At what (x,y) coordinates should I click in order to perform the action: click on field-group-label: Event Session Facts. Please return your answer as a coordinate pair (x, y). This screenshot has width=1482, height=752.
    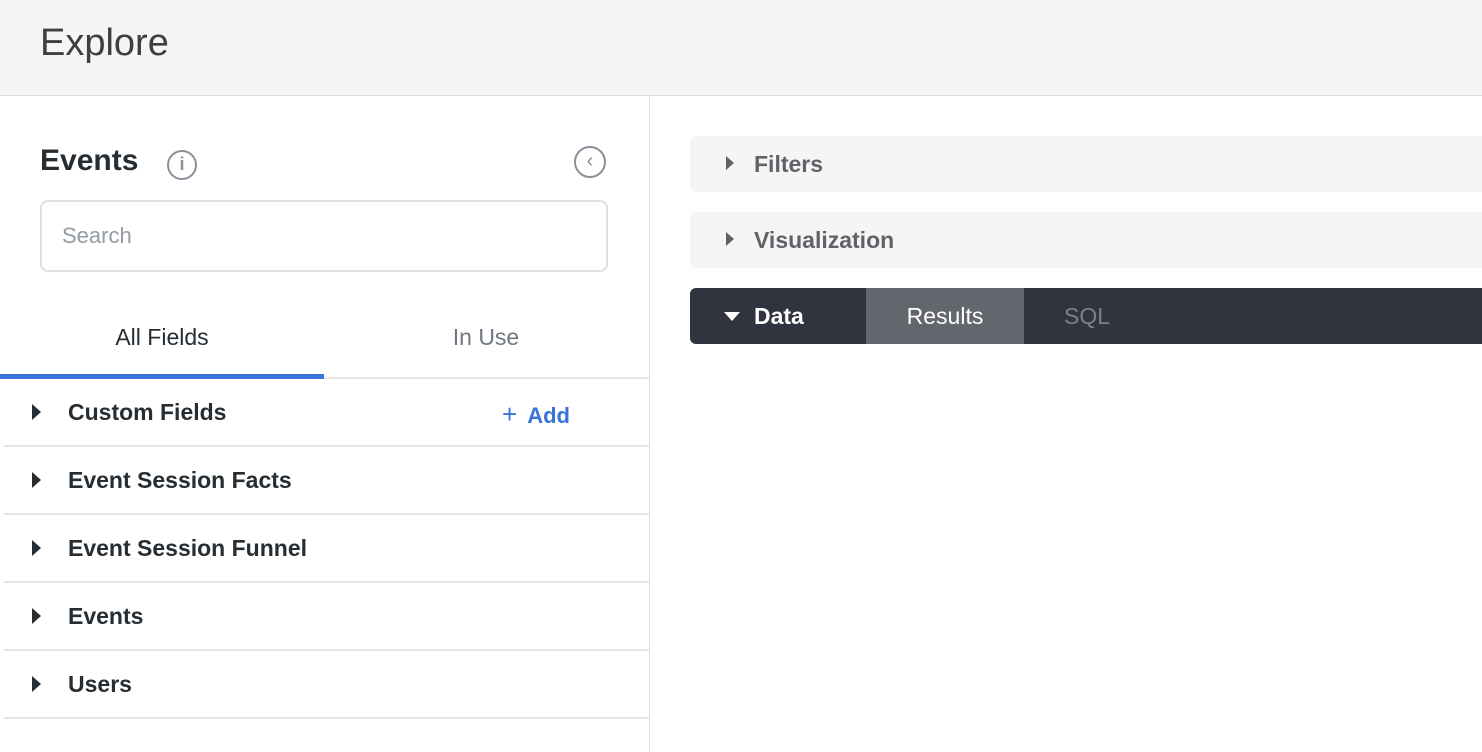
    Looking at the image, I should click on (180, 480).